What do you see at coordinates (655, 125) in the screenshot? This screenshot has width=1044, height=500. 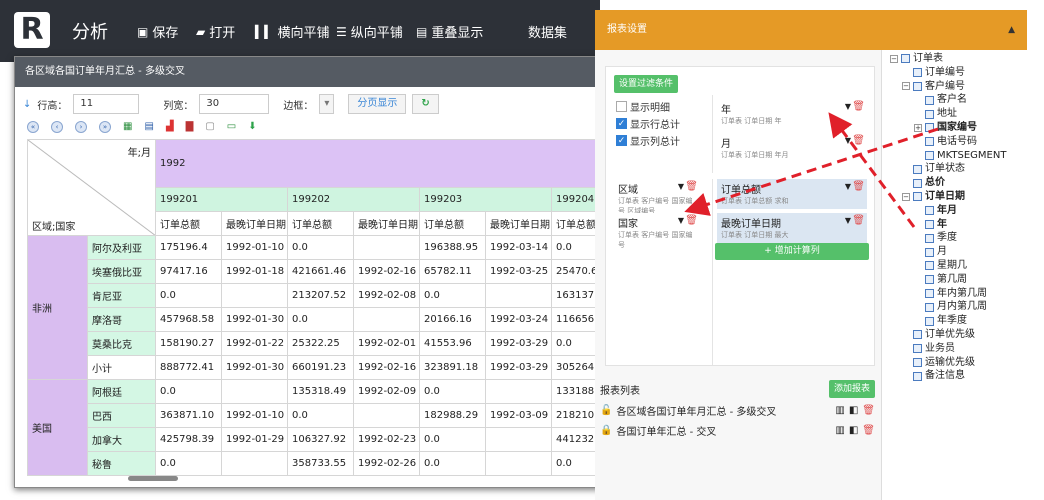 I see `option-label: 显示行总计` at bounding box center [655, 125].